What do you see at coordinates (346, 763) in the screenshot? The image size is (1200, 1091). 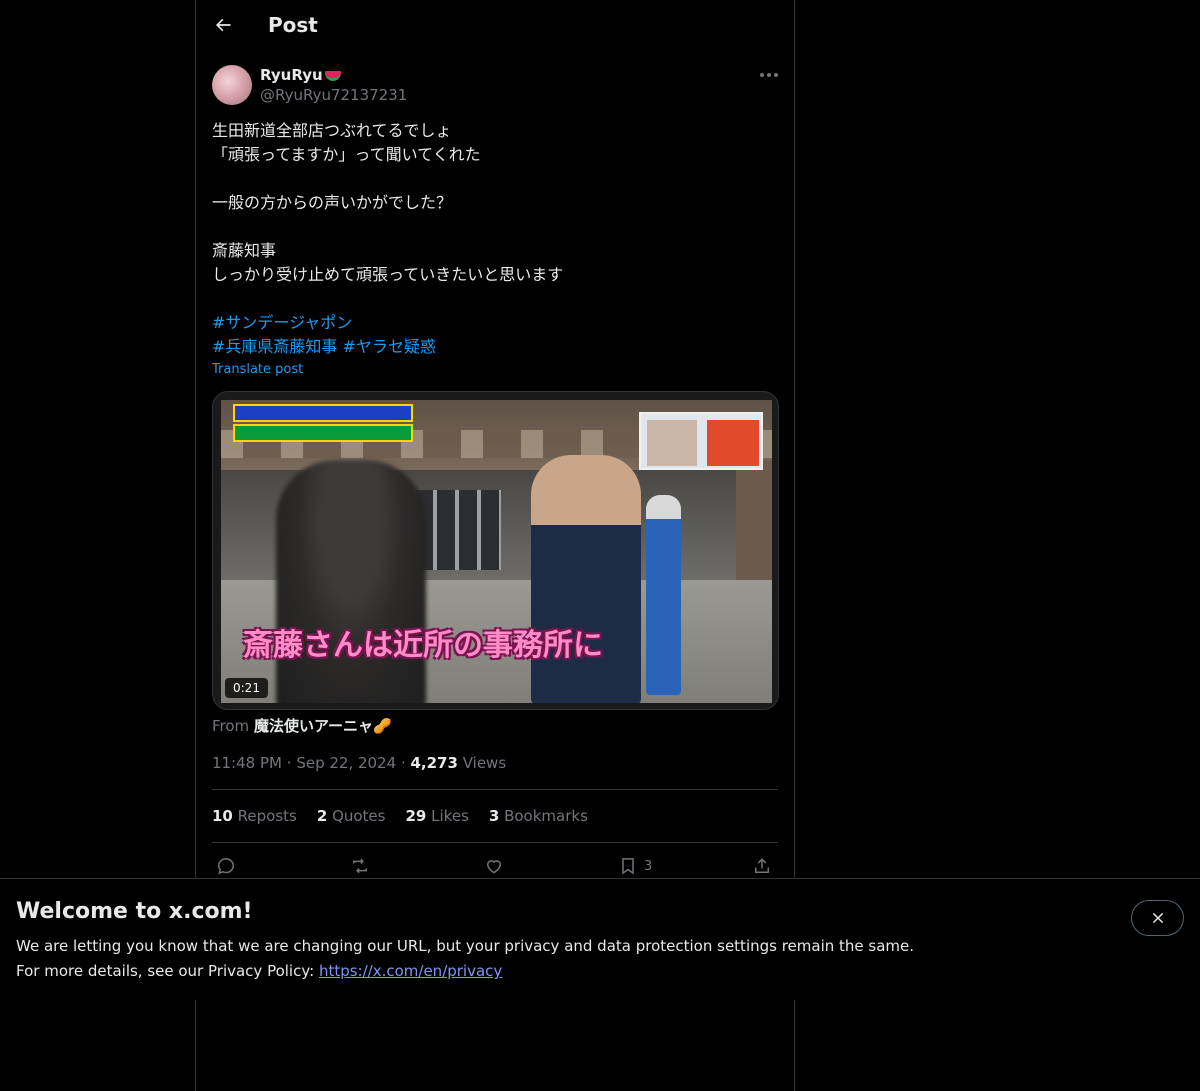 I see `post-date: Sep 22, 2024` at bounding box center [346, 763].